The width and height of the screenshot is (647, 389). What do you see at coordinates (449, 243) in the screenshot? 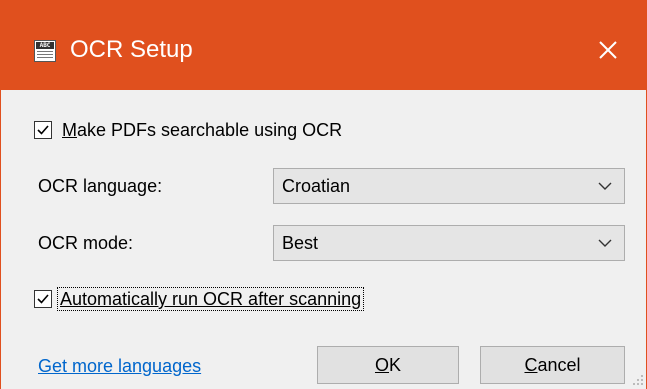
I see `ocr-mode-select: Best` at bounding box center [449, 243].